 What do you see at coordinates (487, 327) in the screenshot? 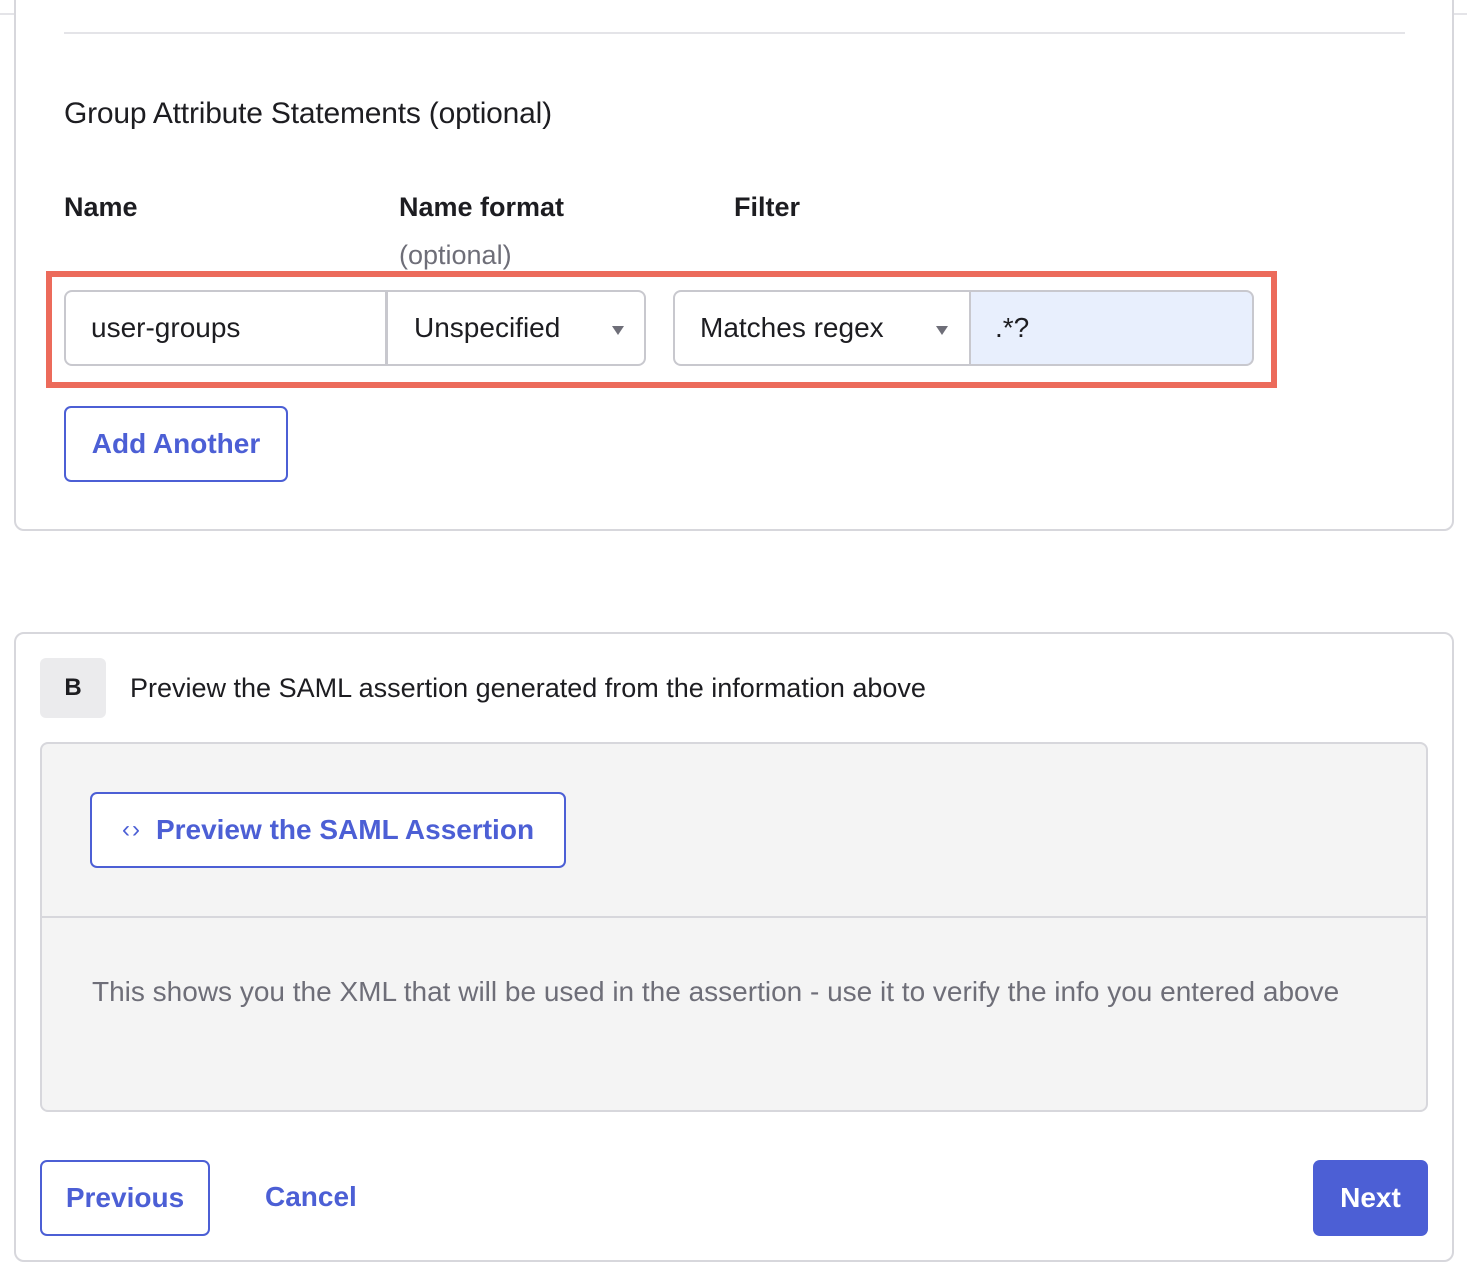
I see `name-format-value: Unspecified` at bounding box center [487, 327].